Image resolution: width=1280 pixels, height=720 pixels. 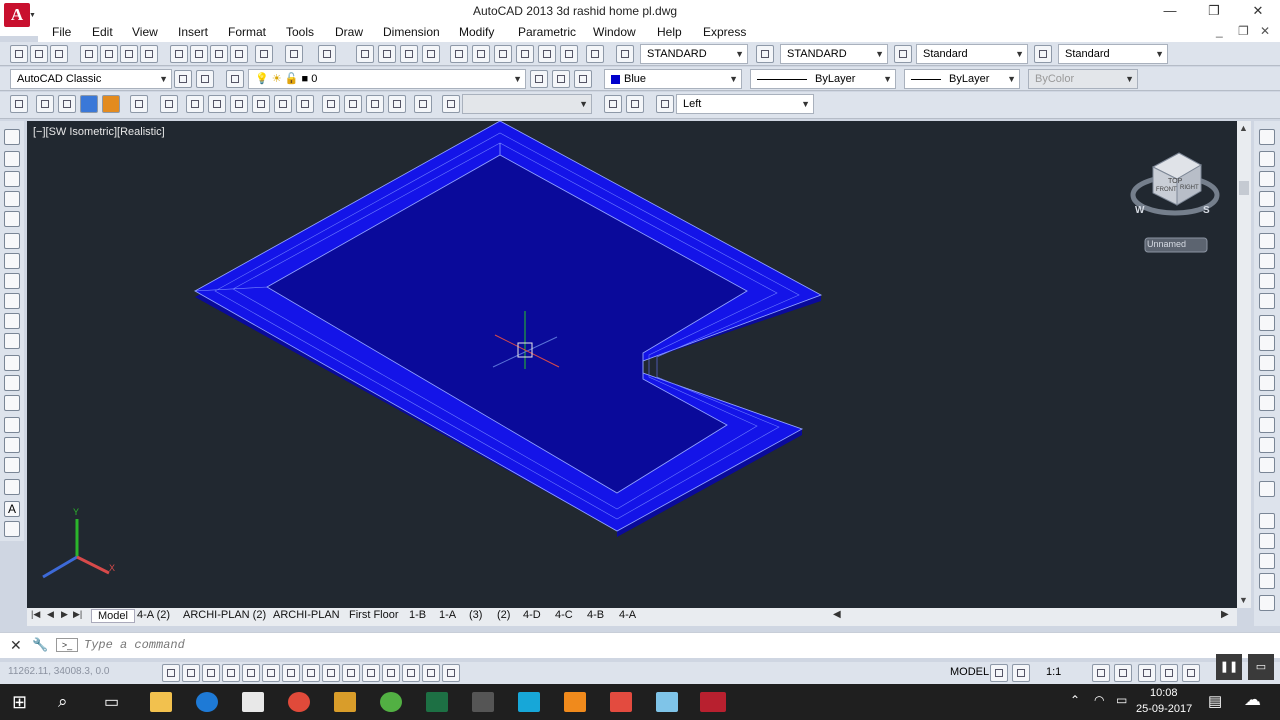 I want to click on scroll-thumb, so click(x=1244, y=188).